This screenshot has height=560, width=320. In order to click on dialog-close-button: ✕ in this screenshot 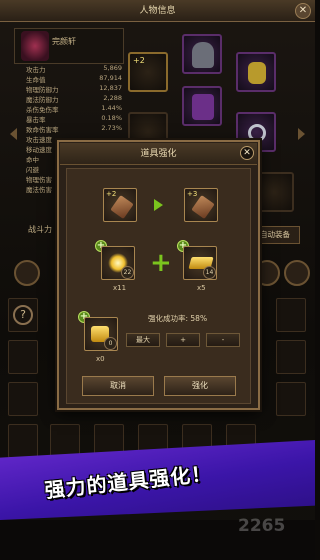, I will do `click(247, 153)`.